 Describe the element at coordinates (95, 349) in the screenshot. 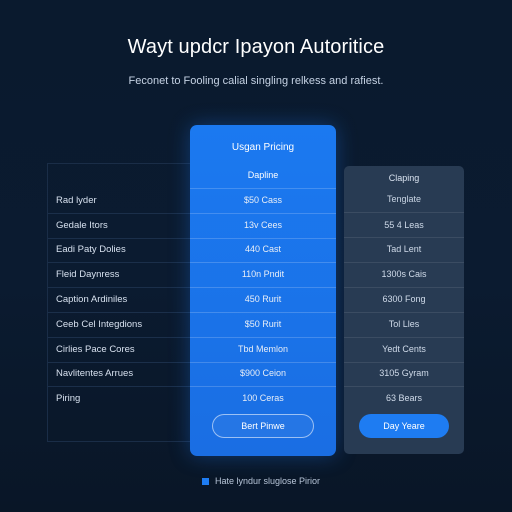

I see `feature-label: Cirlies Pace Cores` at that location.